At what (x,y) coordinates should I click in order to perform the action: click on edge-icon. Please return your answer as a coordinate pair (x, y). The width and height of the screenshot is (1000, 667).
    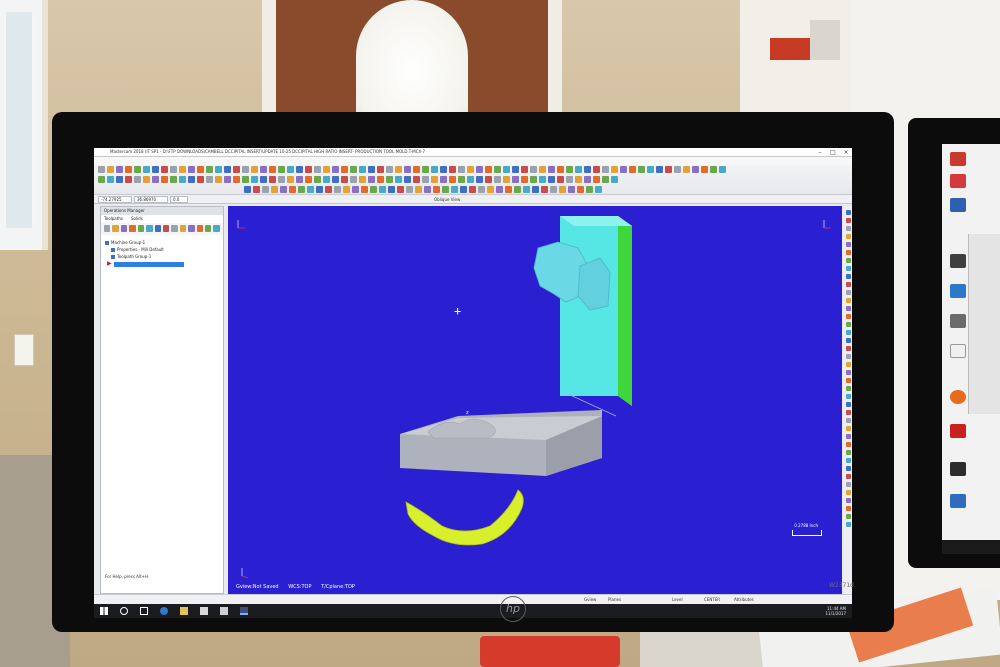
    Looking at the image, I should click on (164, 611).